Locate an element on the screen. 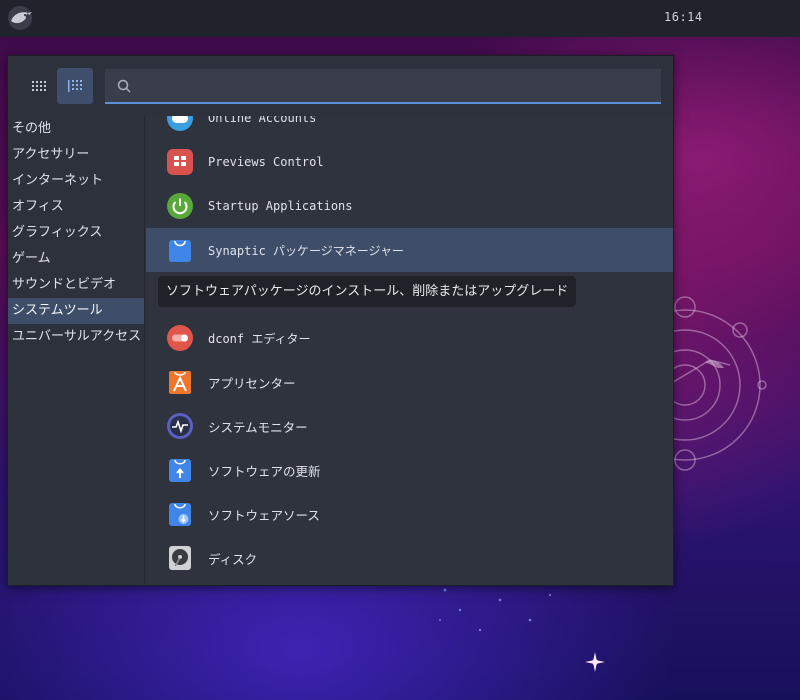 Image resolution: width=800 pixels, height=700 pixels. system-monitor-icon is located at coordinates (180, 426).